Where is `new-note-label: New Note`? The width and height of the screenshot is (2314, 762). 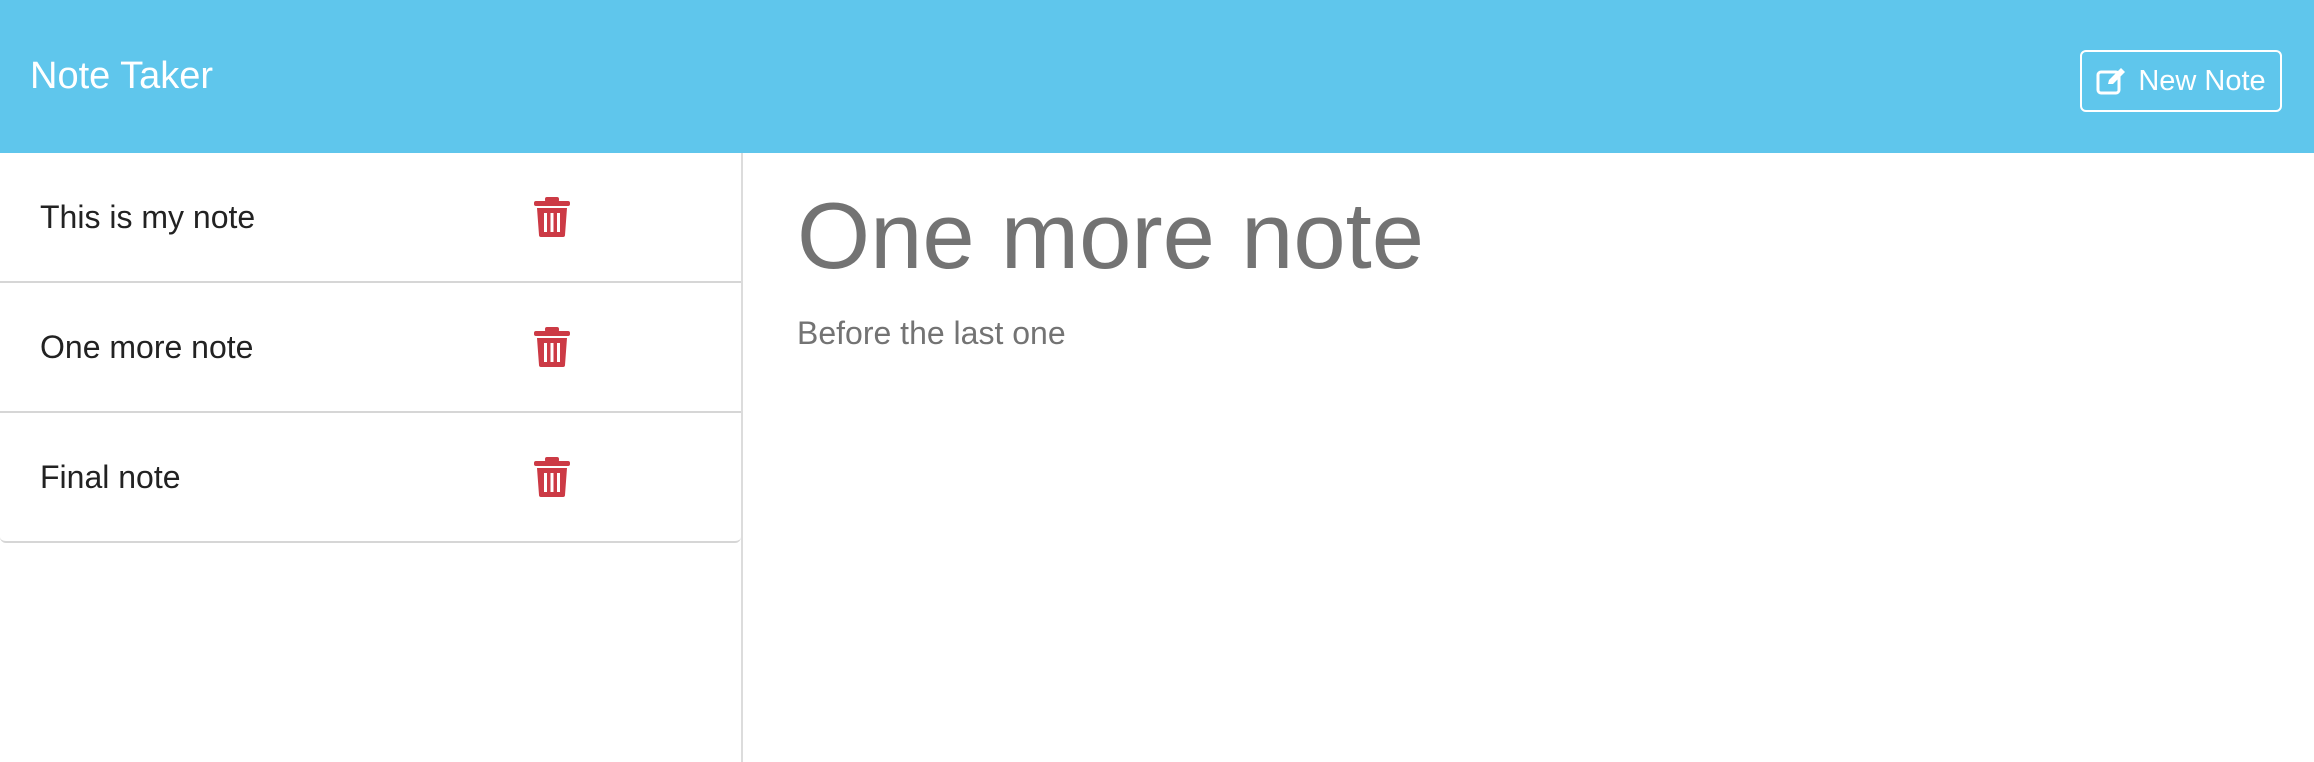 new-note-label: New Note is located at coordinates (2202, 80).